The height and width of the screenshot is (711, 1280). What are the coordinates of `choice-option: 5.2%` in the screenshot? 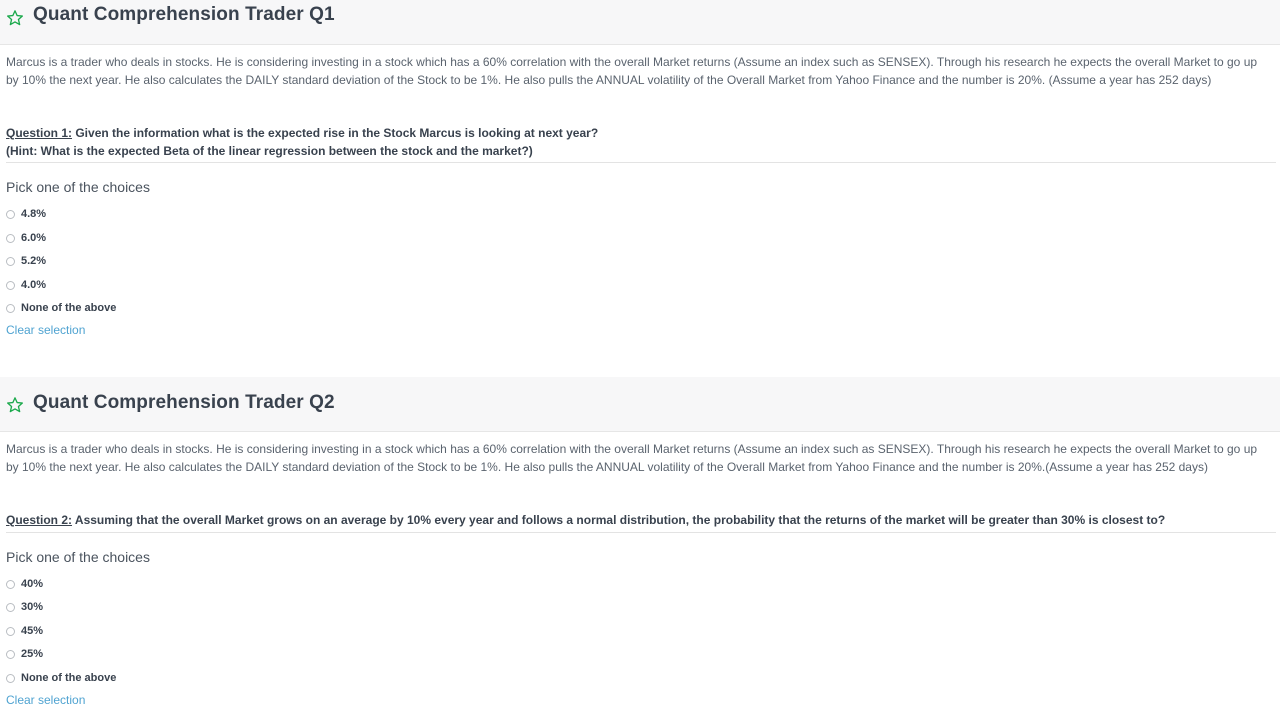 It's located at (26, 261).